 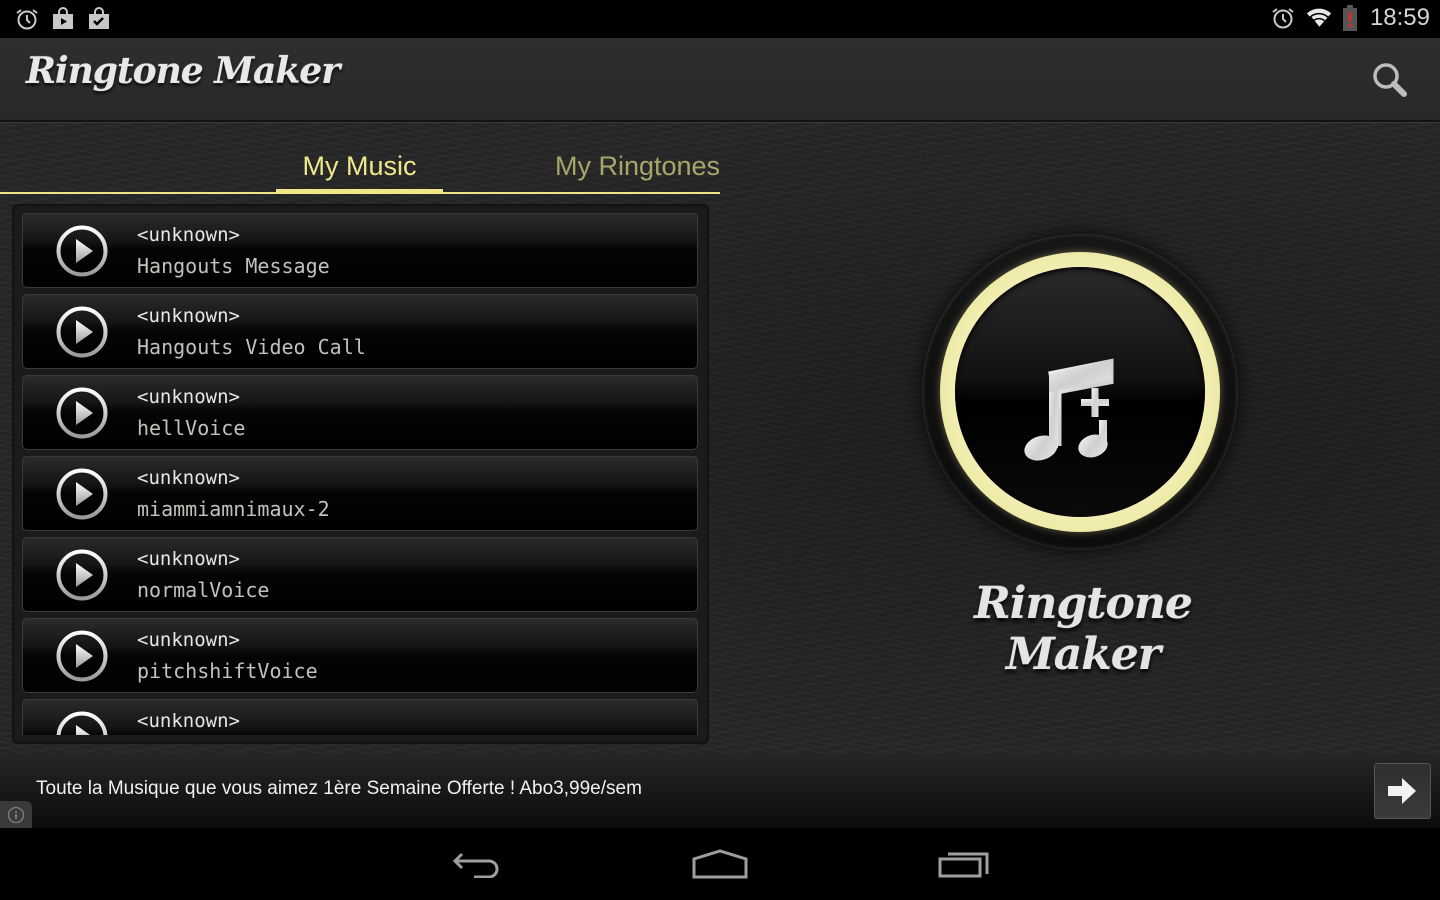 I want to click on song-title: Hangouts Video Call, so click(x=251, y=347).